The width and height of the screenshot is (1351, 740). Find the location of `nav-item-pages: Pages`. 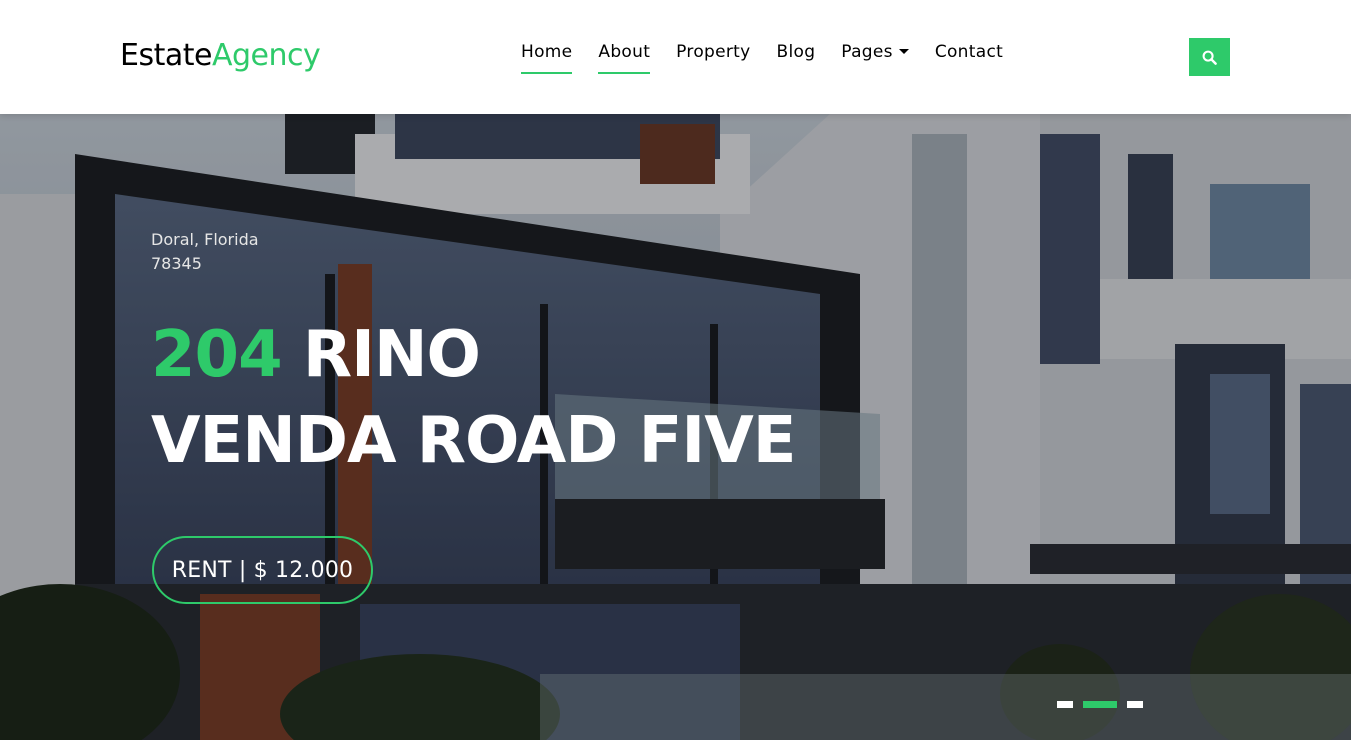

nav-item-pages: Pages is located at coordinates (875, 57).